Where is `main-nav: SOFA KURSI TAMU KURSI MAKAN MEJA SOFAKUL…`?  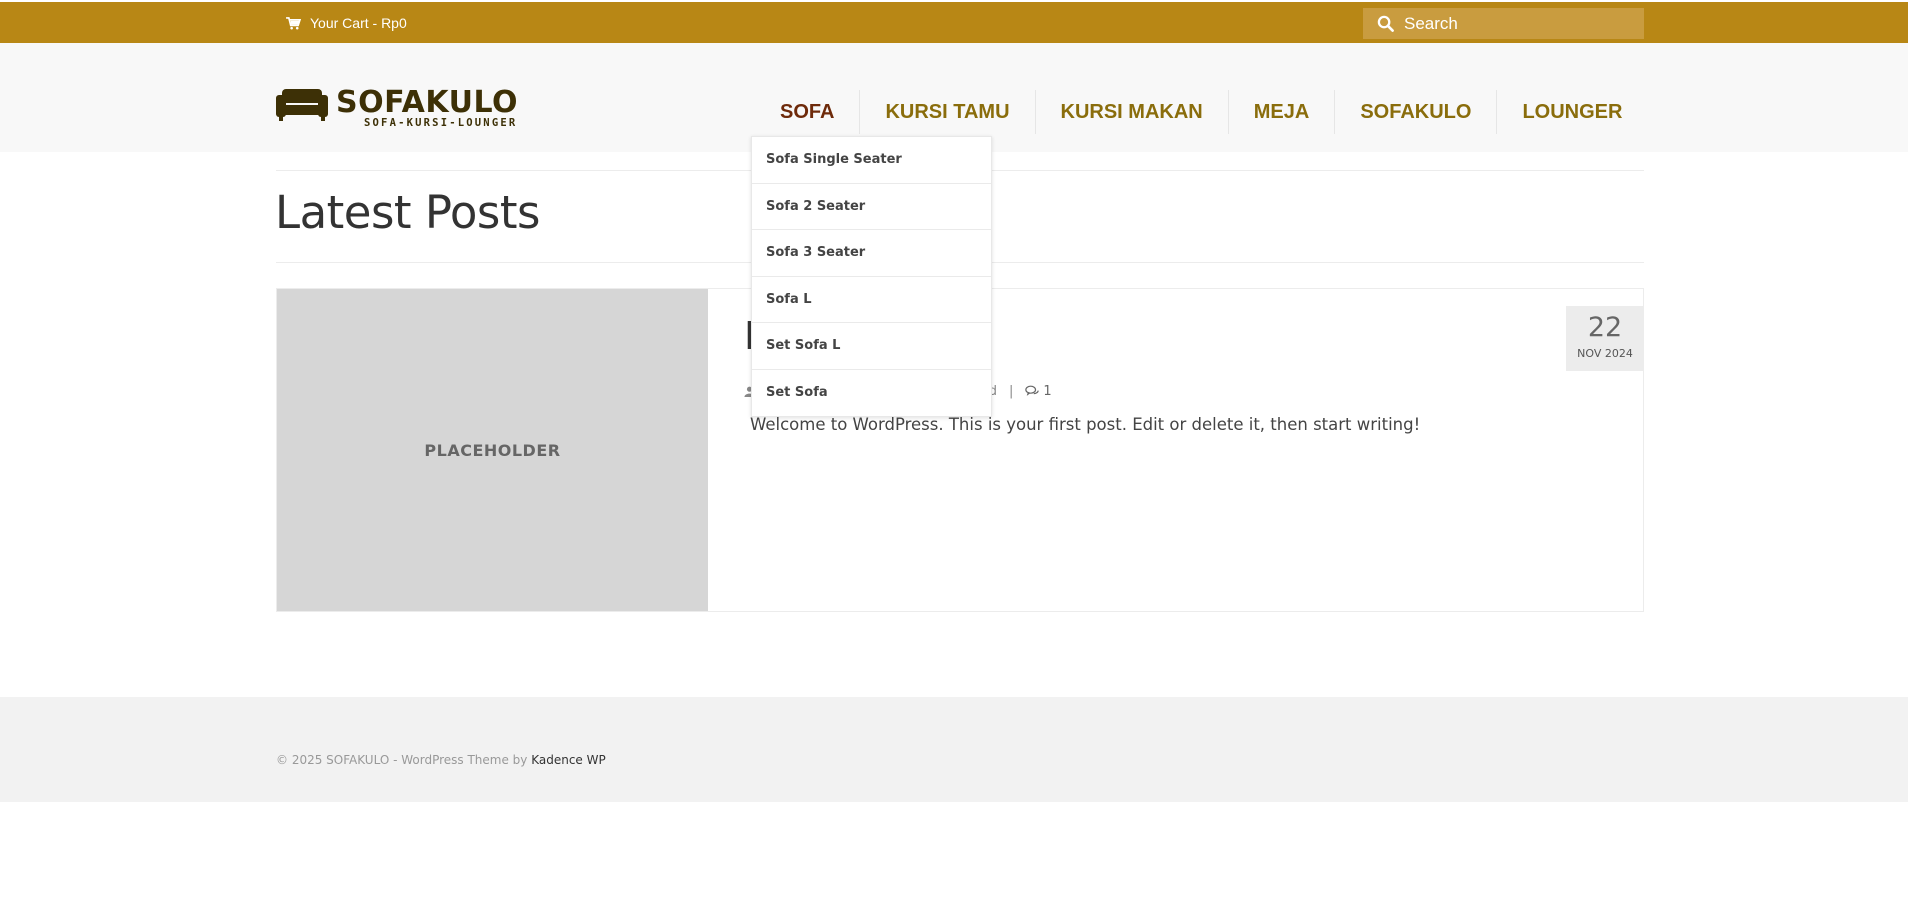 main-nav: SOFA KURSI TAMU KURSI MAKAN MEJA SOFAKUL… is located at coordinates (1201, 112).